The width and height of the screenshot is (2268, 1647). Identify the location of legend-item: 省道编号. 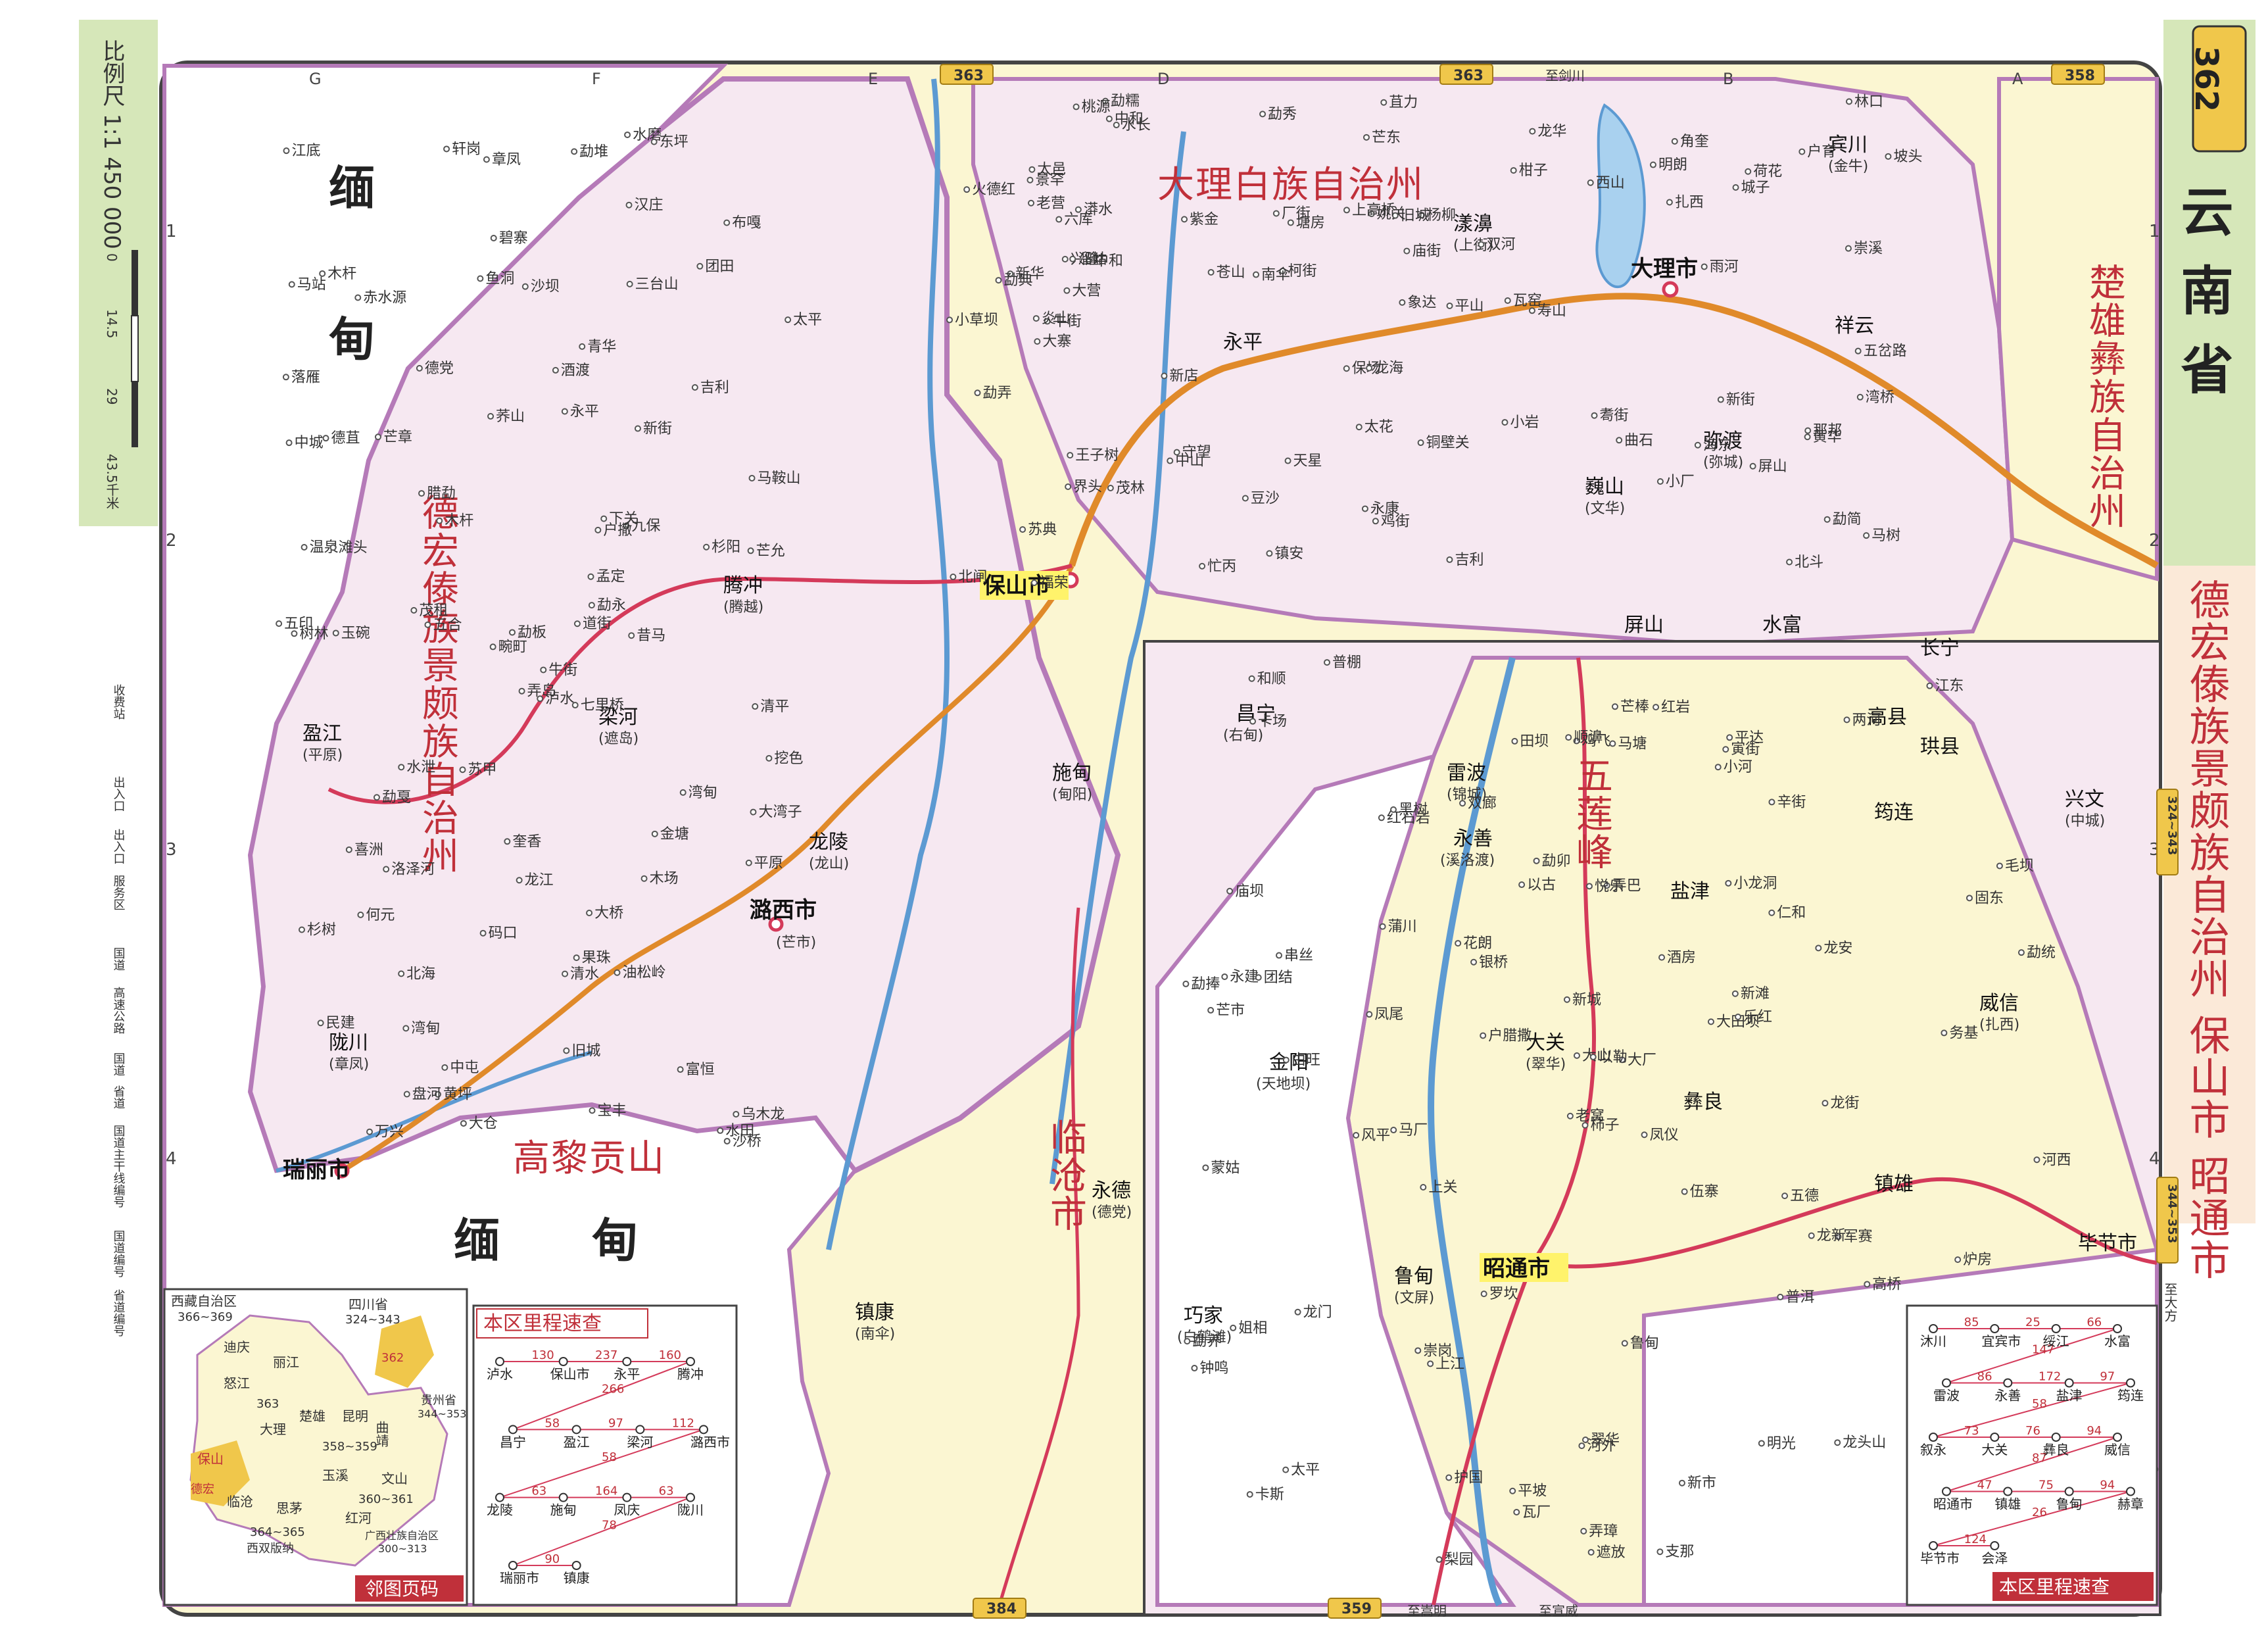
(119, 1313).